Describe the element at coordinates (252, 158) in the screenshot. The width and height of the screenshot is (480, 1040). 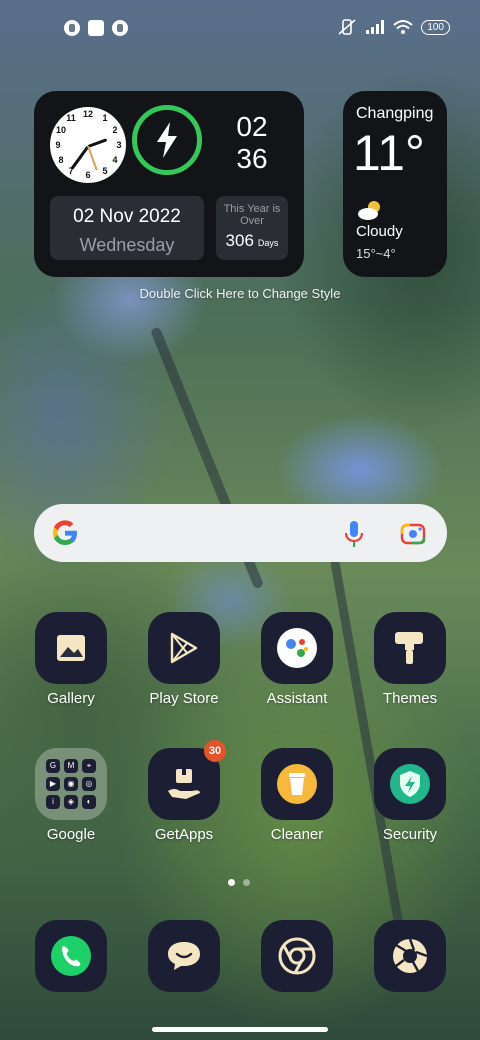
I see `clock-minute: 36` at that location.